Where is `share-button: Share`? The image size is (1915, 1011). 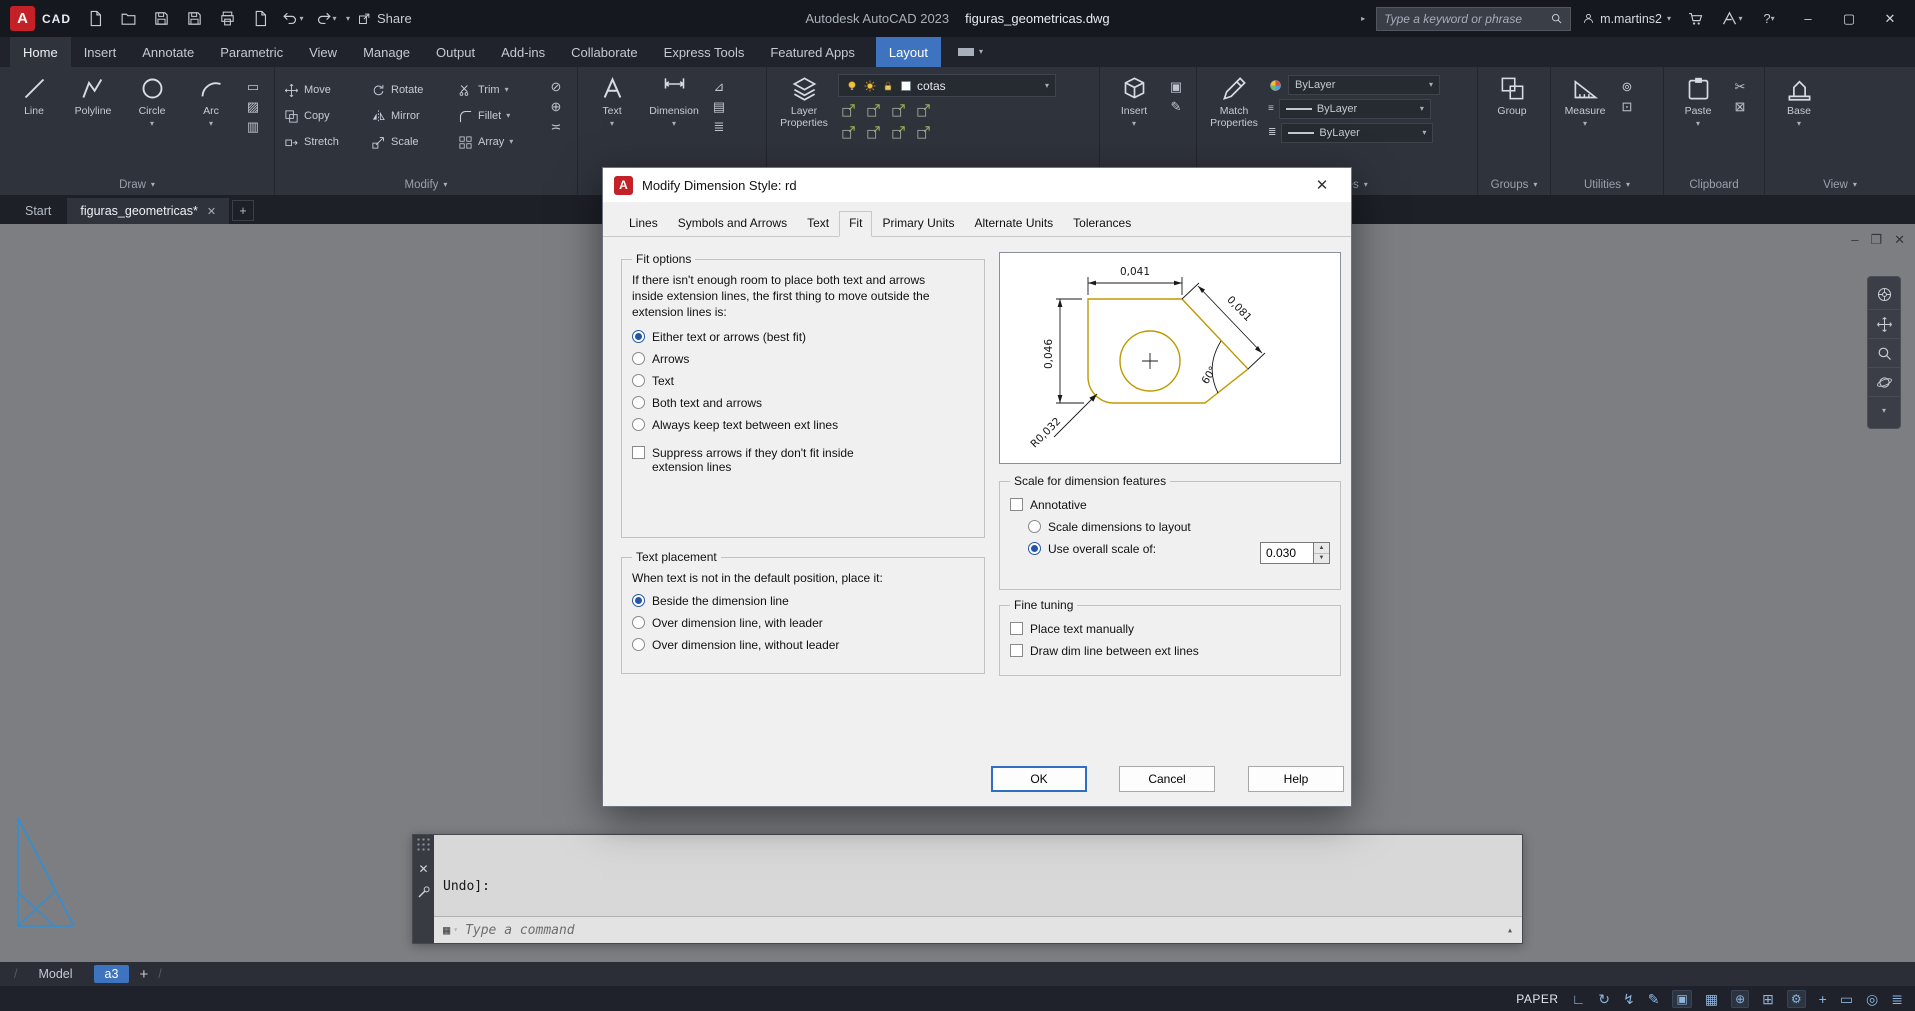
share-button: Share is located at coordinates (384, 18).